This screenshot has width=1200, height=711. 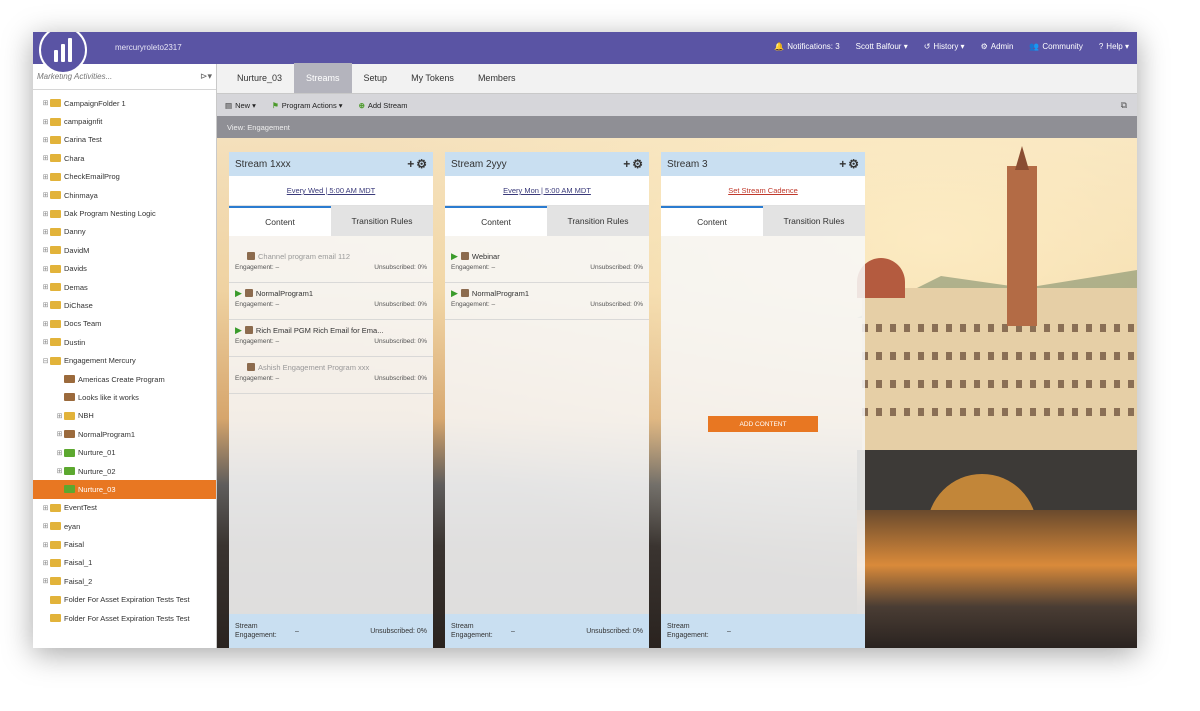 I want to click on tree-item: ⊞ CampaignFolder 1, so click(x=124, y=103).